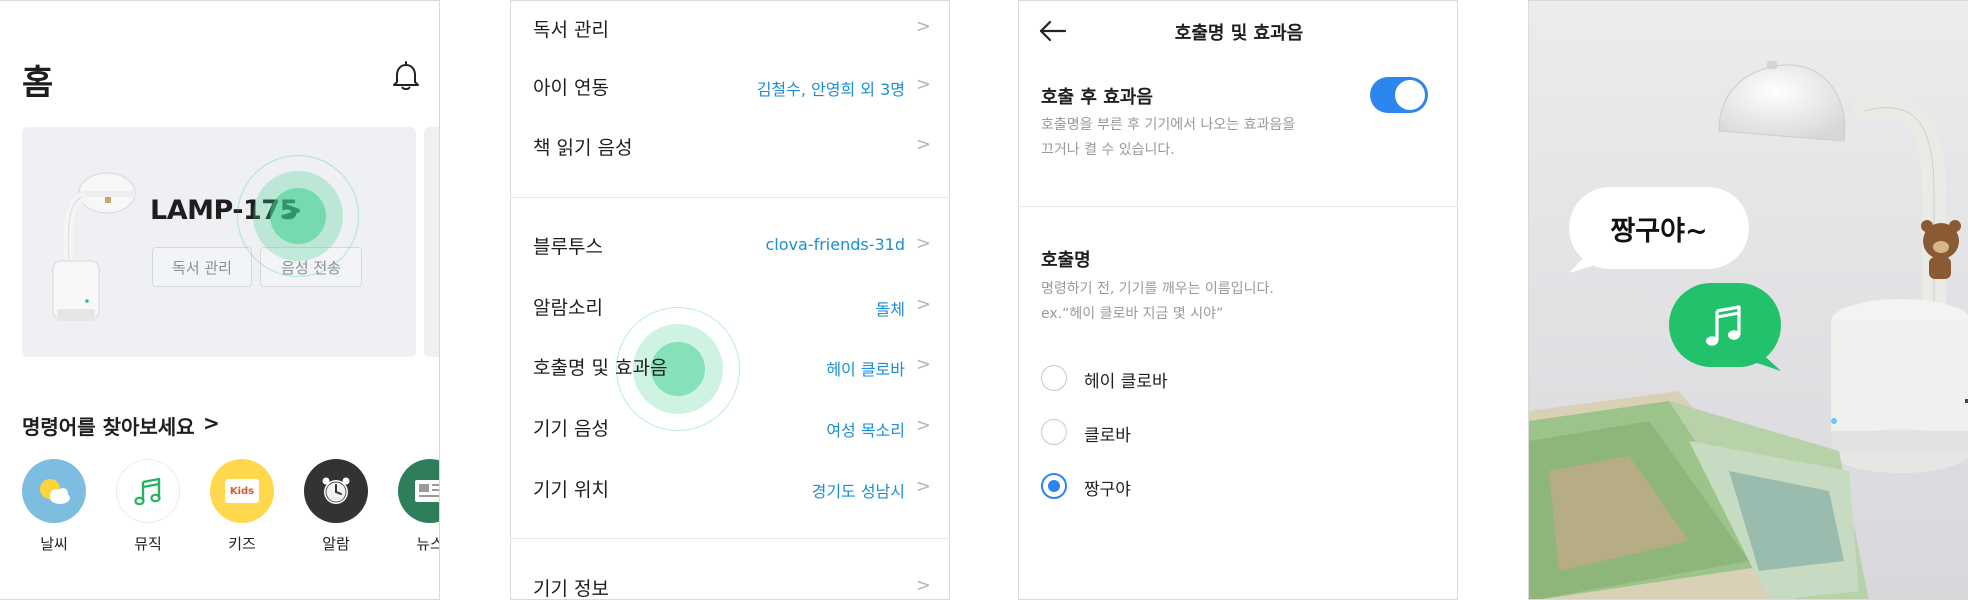 The height and width of the screenshot is (600, 1968). Describe the element at coordinates (730, 429) in the screenshot. I see `settings-row-device-voice: 기기 음성 여성 목소리 >` at that location.